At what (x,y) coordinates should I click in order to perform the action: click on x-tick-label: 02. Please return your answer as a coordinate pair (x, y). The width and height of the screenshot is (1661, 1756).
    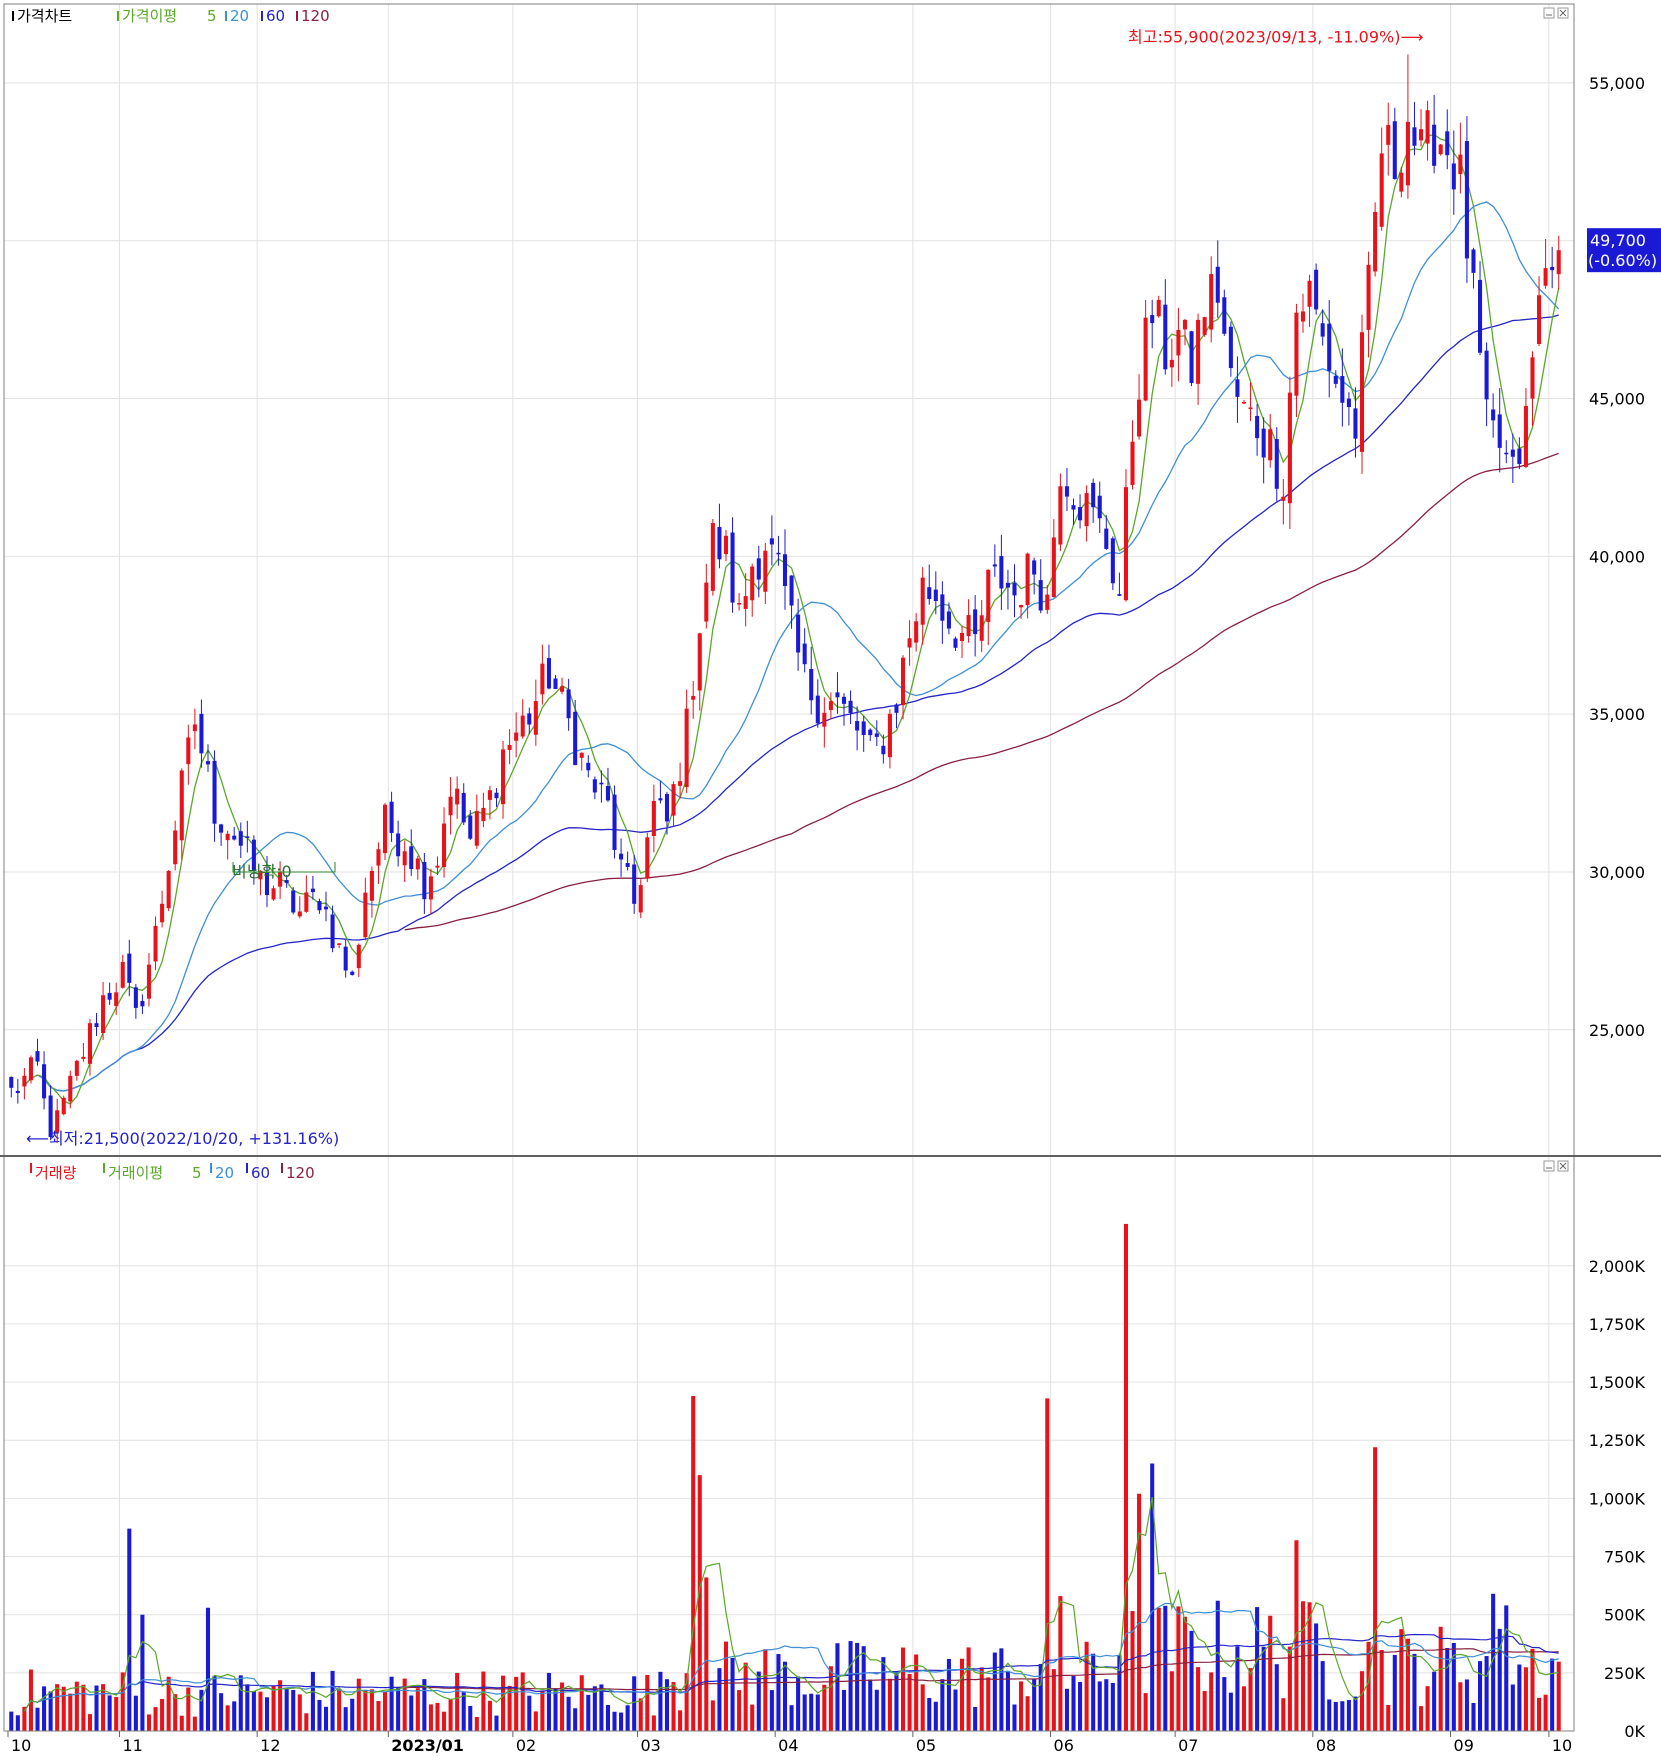
    Looking at the image, I should click on (526, 1745).